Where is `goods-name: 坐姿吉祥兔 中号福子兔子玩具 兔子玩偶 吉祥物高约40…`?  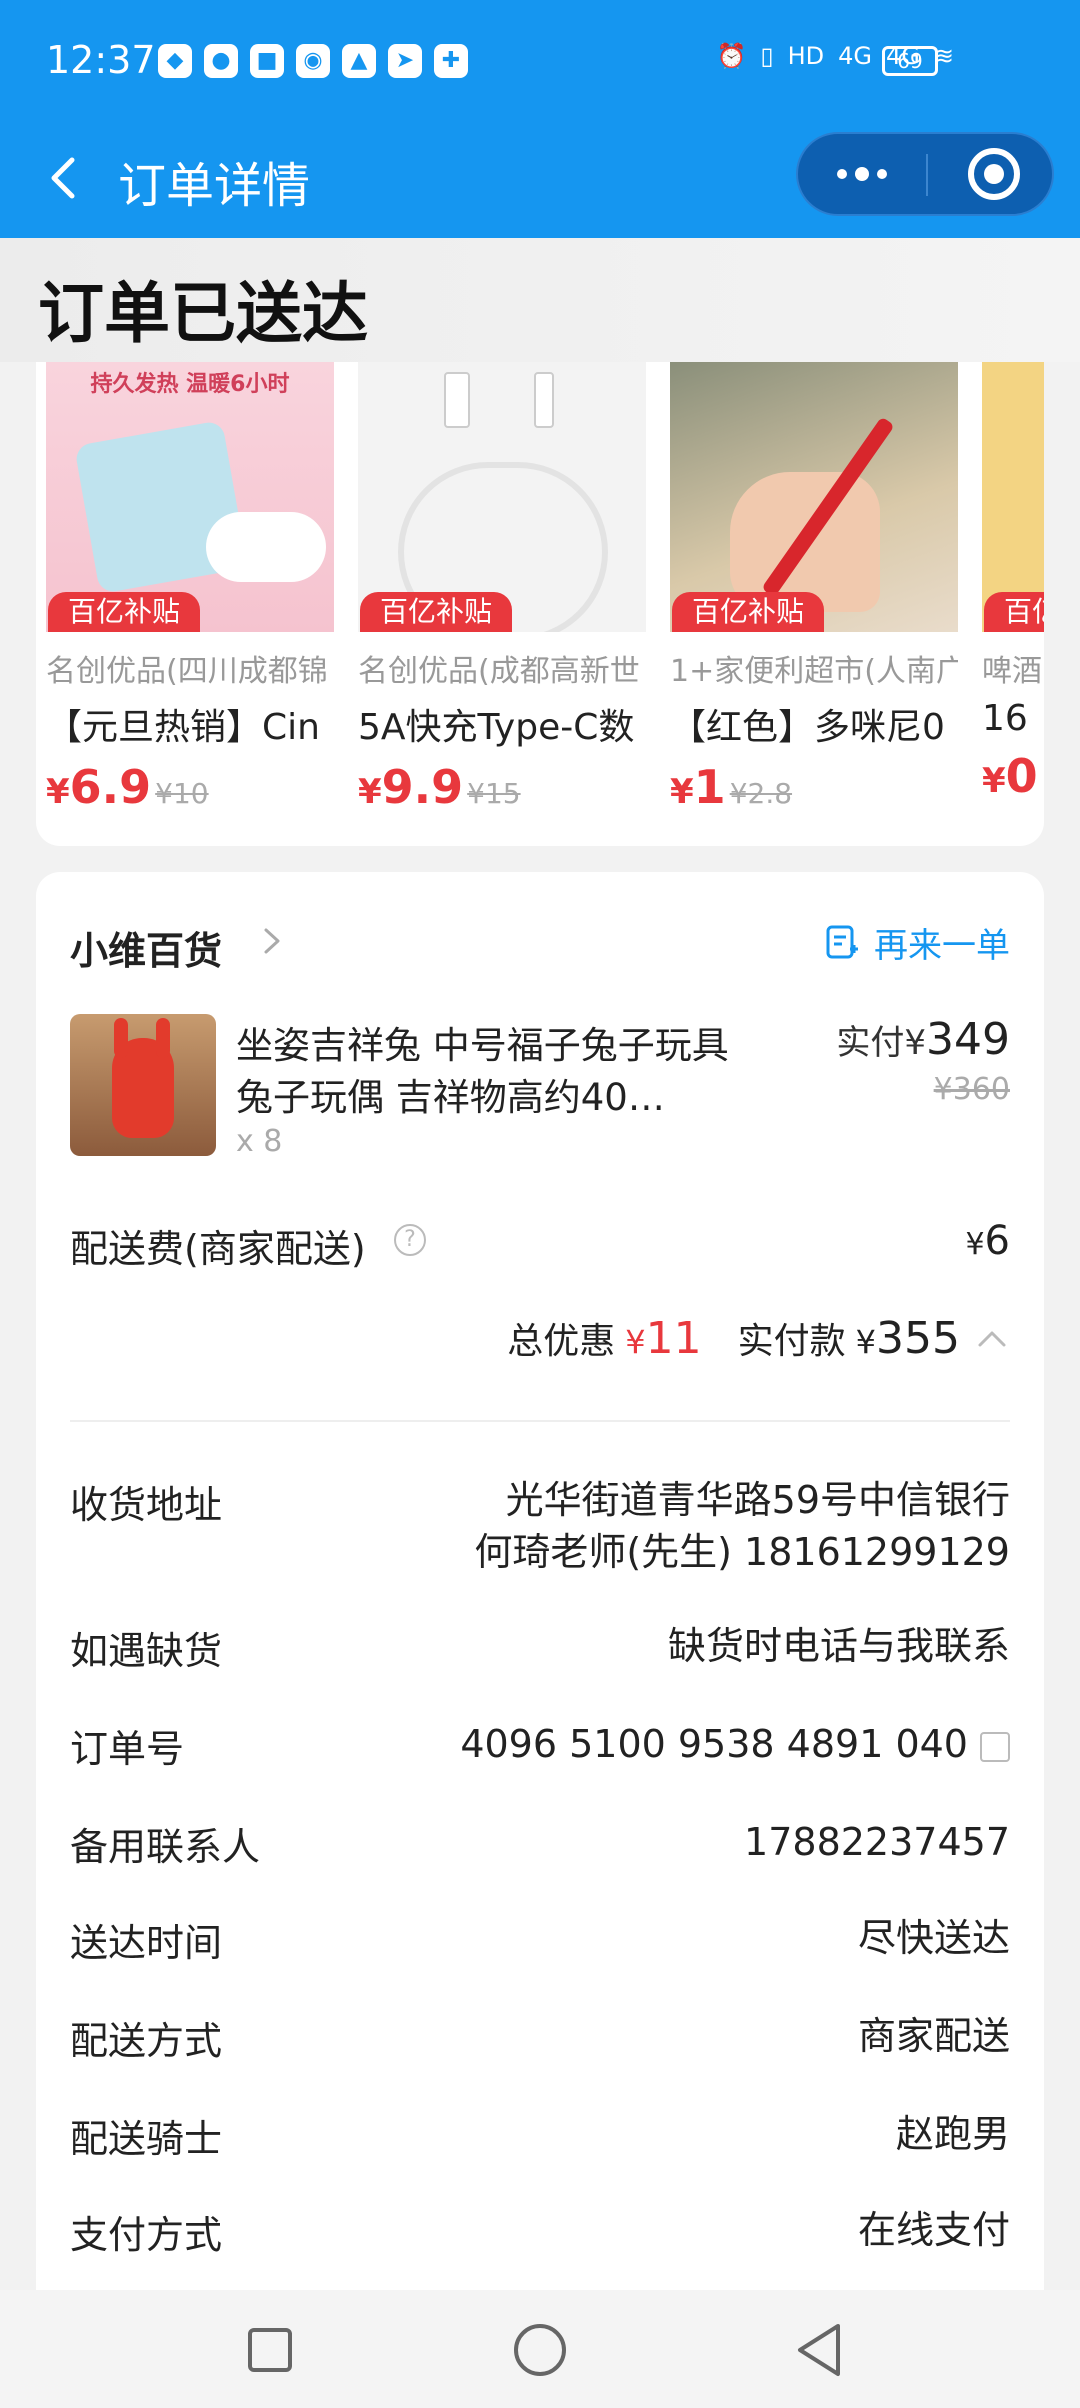
goods-name: 坐姿吉祥兔 中号福子兔子玩具 兔子玩偶 吉祥物高约40… is located at coordinates (496, 1072).